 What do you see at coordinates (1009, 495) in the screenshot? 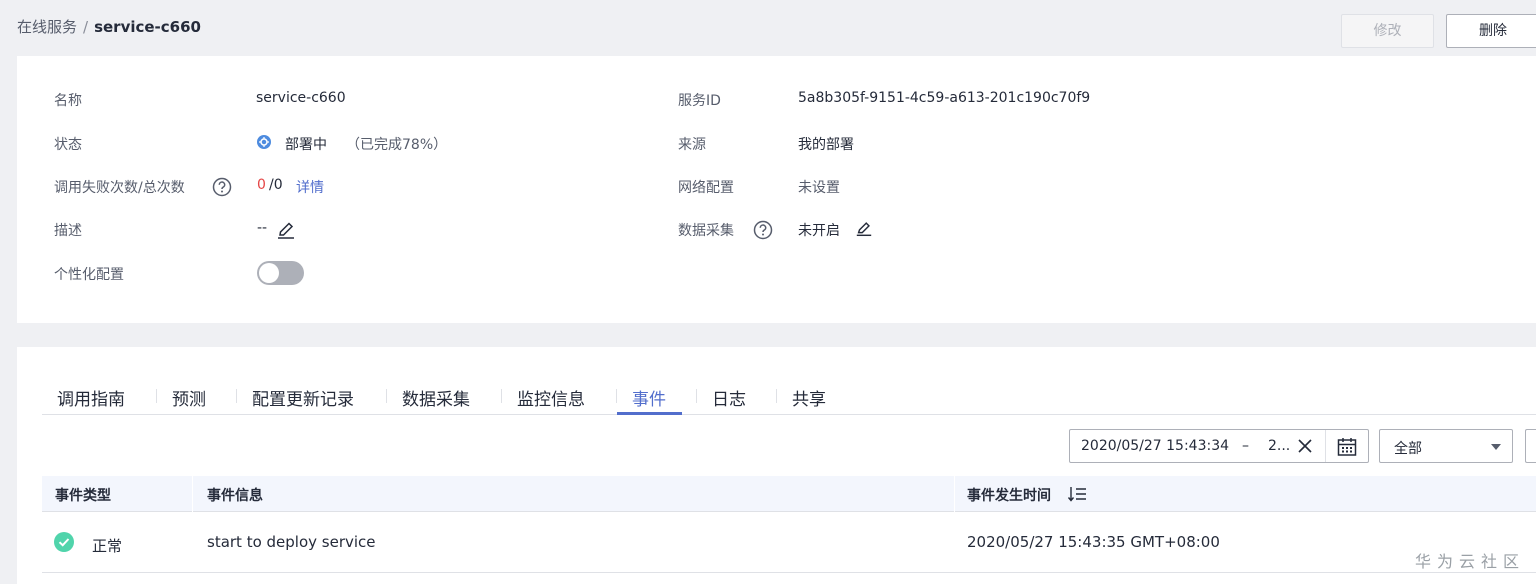
I see `column-header-event-time: 事件发生时间` at bounding box center [1009, 495].